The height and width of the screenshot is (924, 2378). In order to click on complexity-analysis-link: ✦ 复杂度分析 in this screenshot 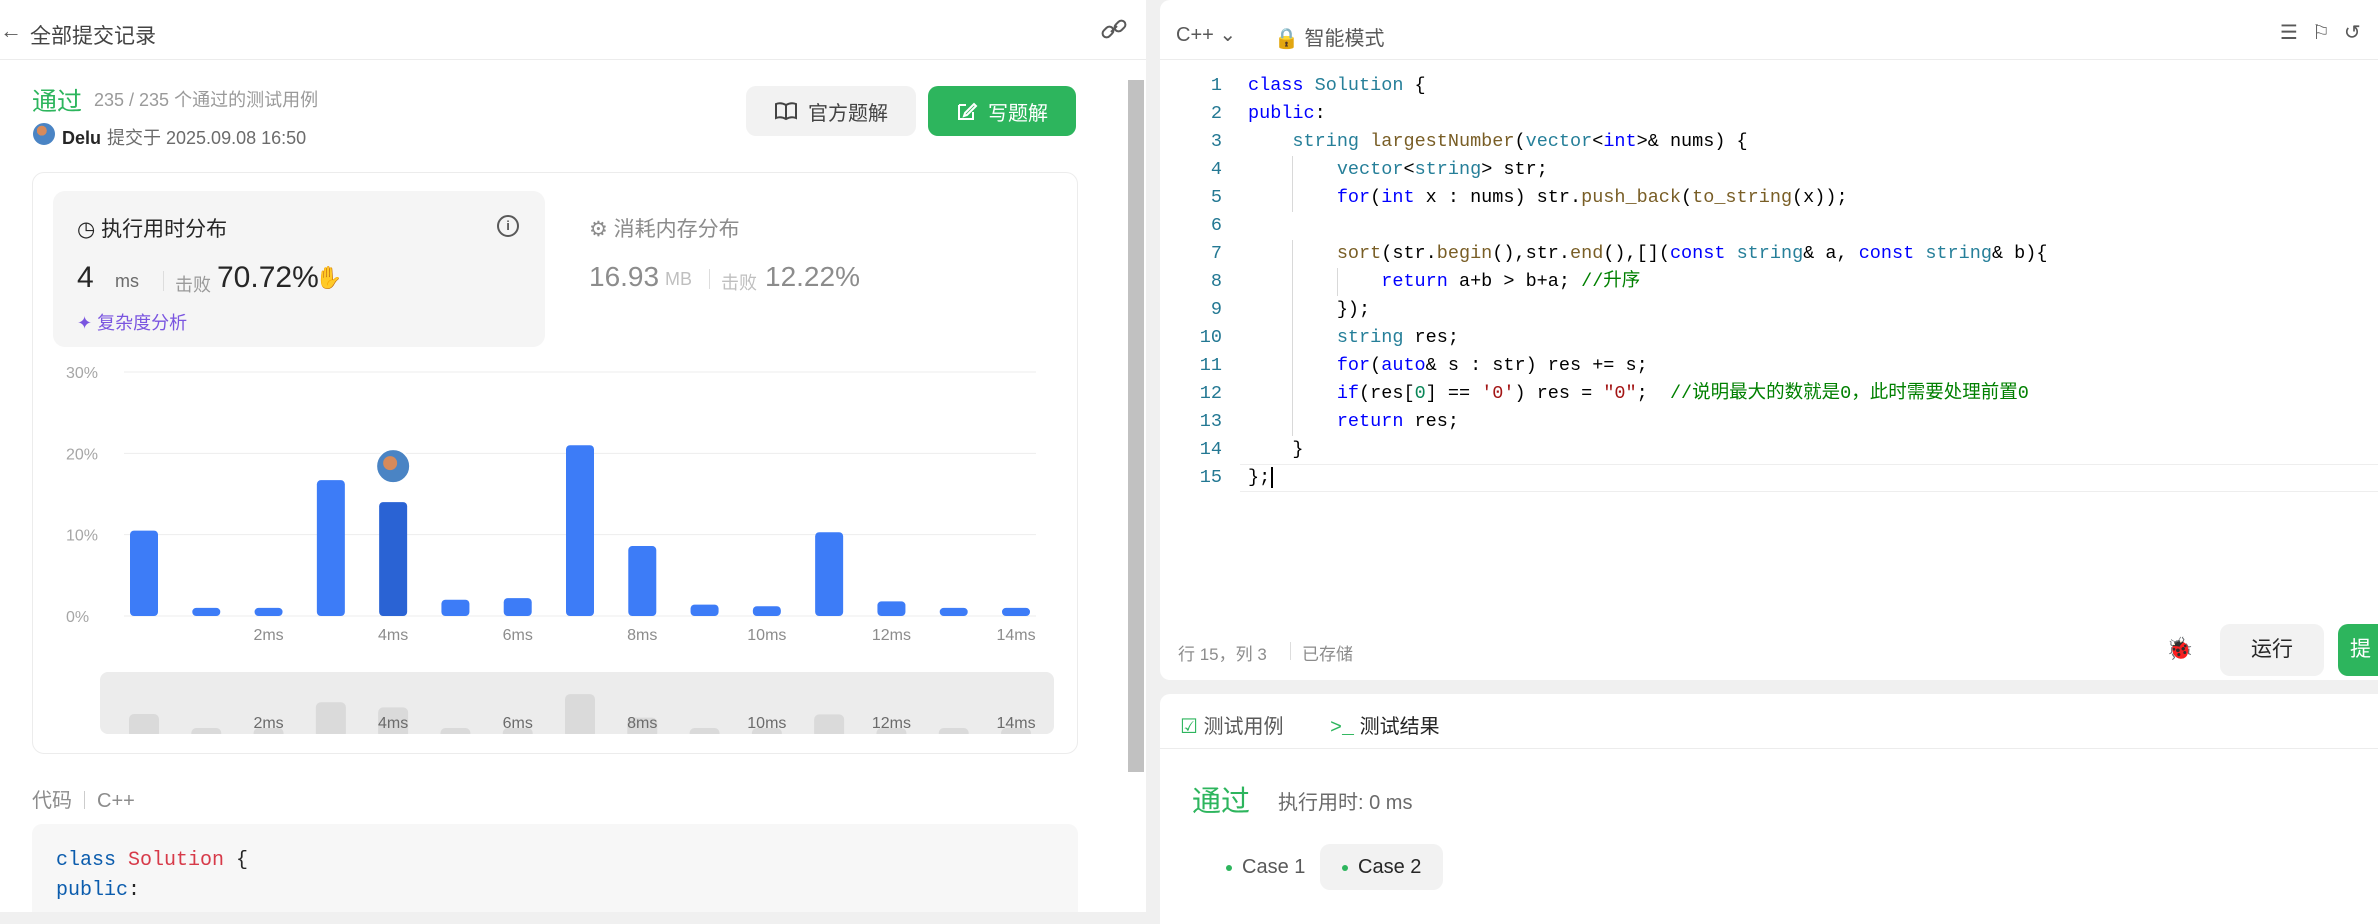, I will do `click(132, 322)`.